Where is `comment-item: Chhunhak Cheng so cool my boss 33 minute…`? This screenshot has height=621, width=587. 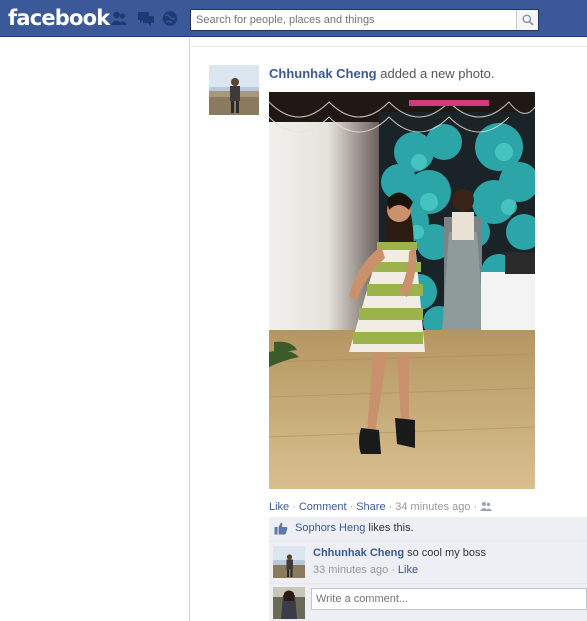 comment-item: Chhunhak Cheng so cool my boss 33 minute… is located at coordinates (428, 563).